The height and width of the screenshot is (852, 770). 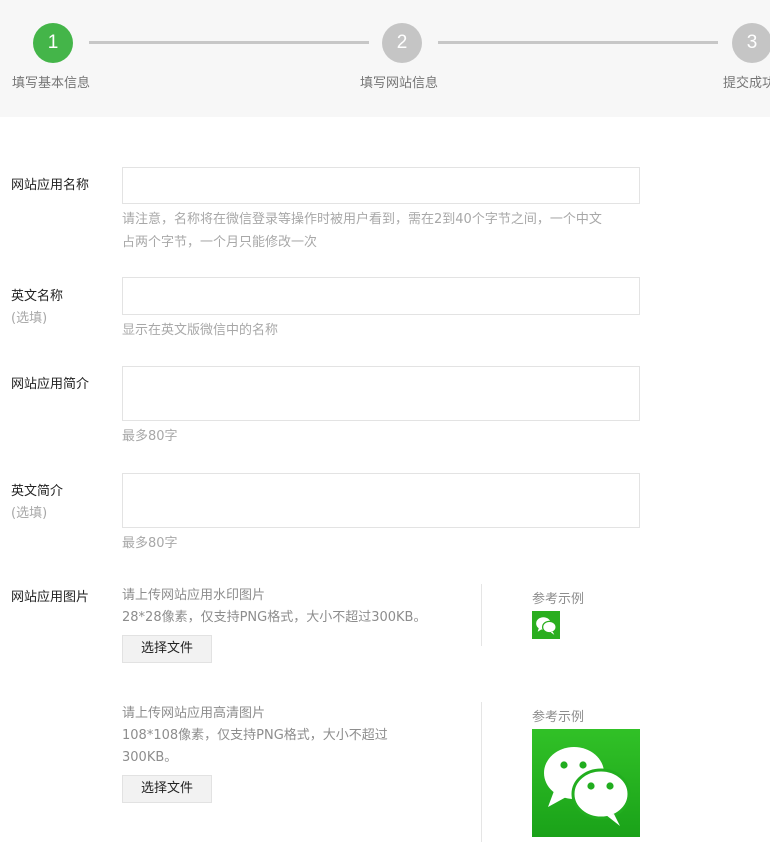 I want to click on hd-choose-file-button: 选择文件, so click(x=167, y=789).